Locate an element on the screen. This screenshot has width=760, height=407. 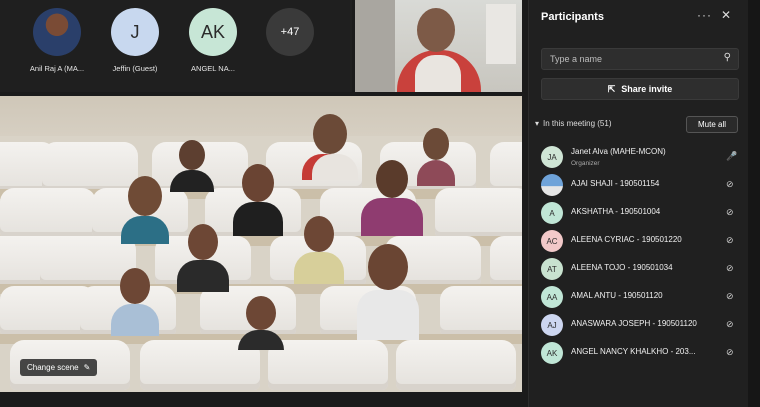
participant-role: Organizer is located at coordinates (585, 163).